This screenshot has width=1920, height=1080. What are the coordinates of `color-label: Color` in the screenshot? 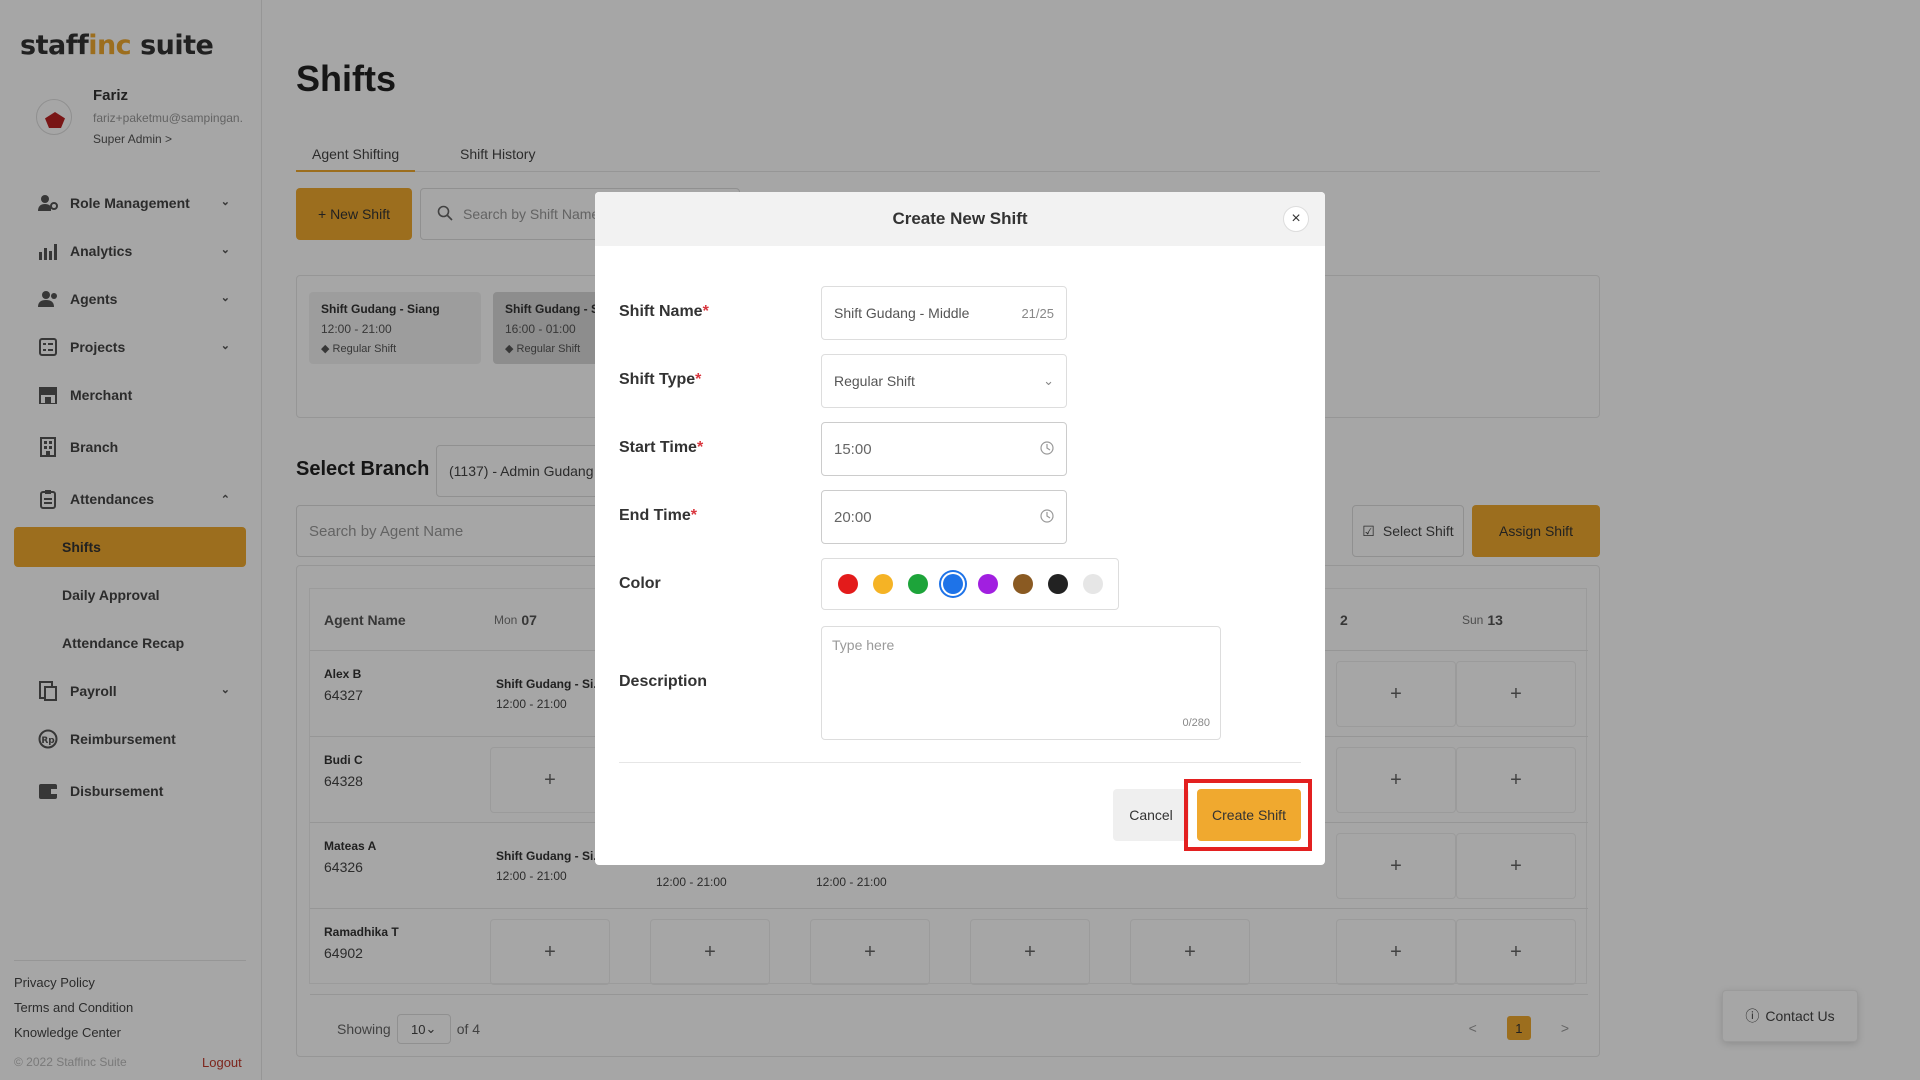 It's located at (640, 583).